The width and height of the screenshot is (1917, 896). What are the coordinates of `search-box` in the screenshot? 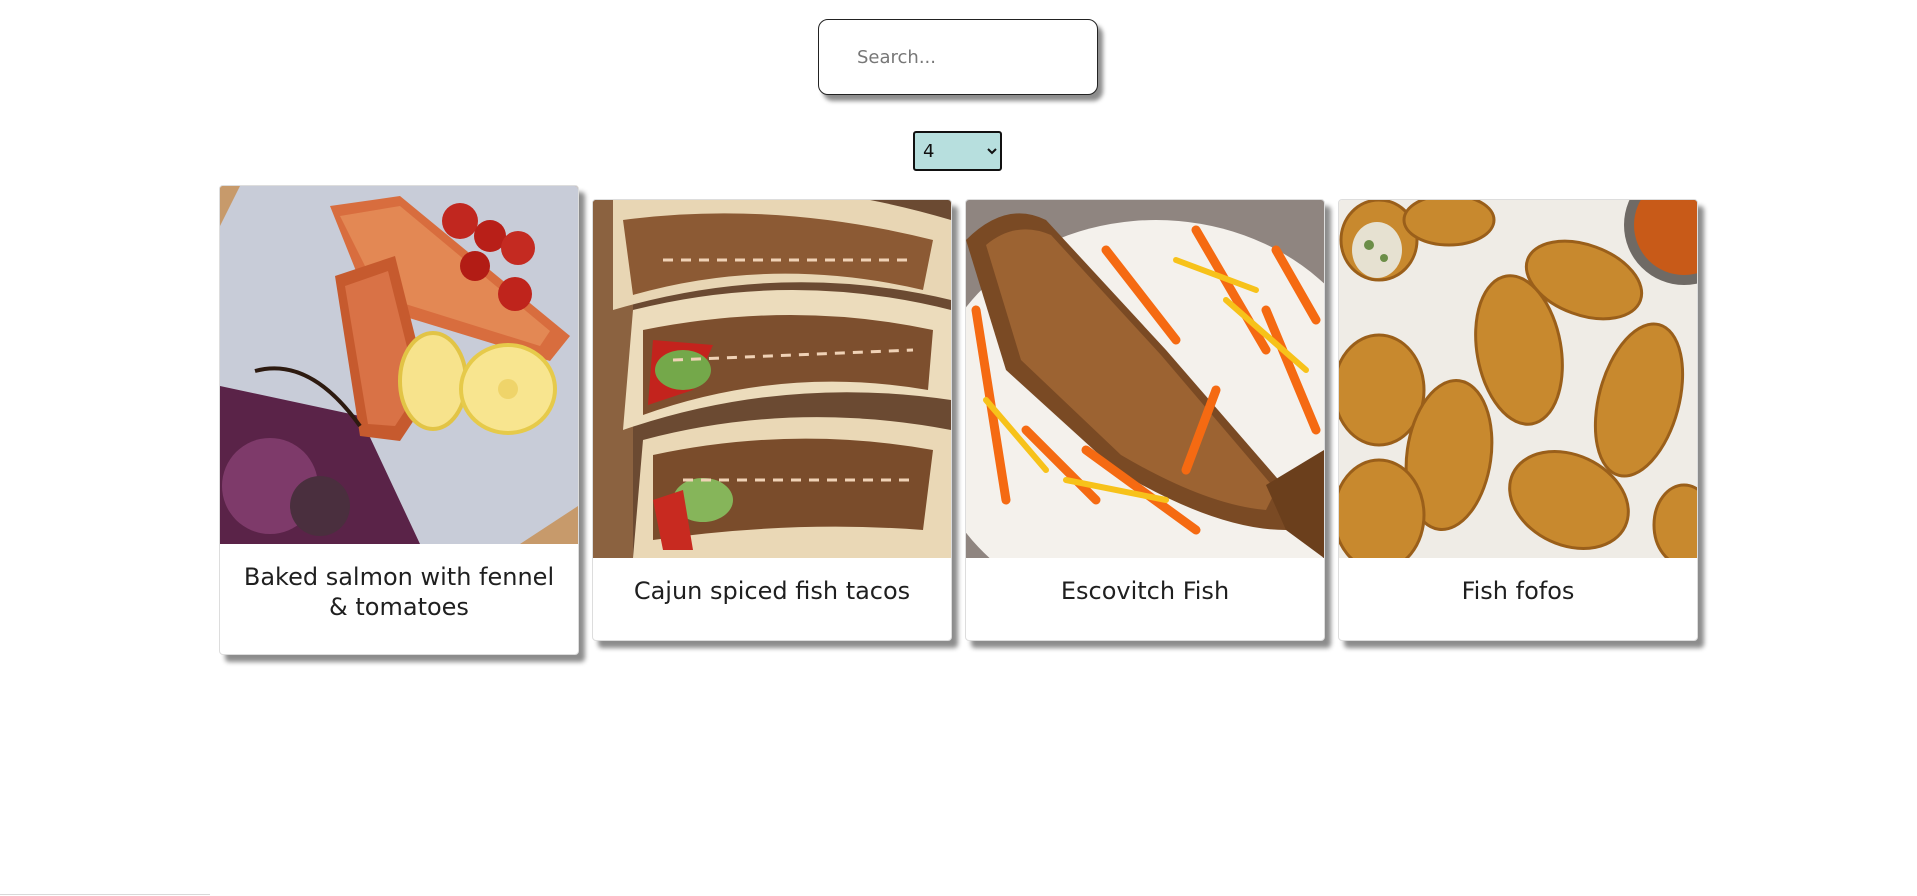 It's located at (958, 57).